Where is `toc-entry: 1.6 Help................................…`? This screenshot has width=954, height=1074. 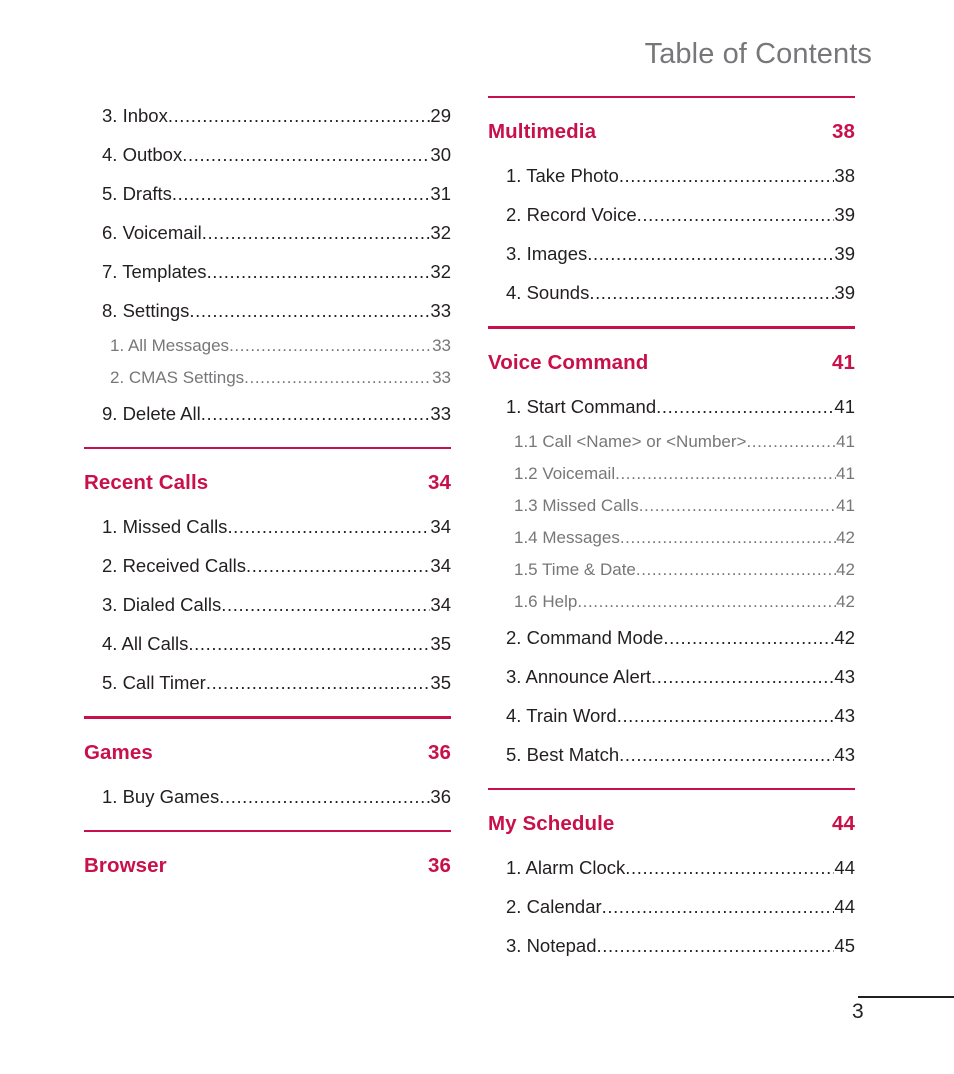
toc-entry: 1.6 Help................................… is located at coordinates (684, 602).